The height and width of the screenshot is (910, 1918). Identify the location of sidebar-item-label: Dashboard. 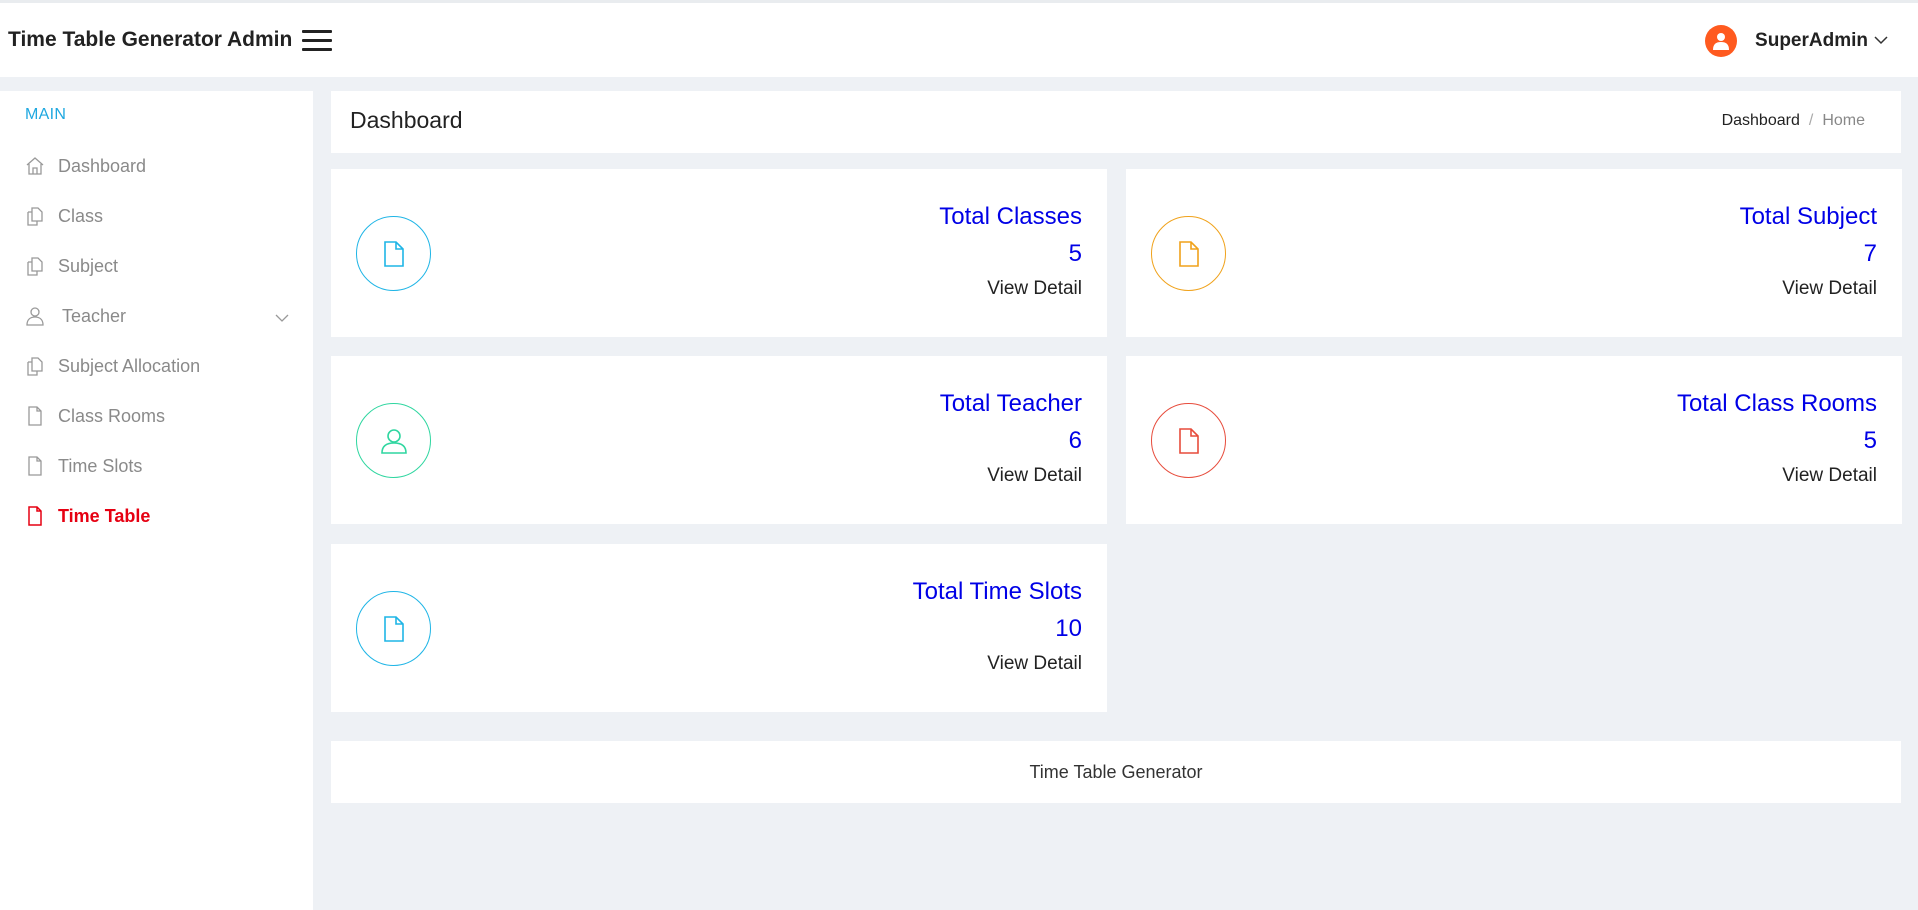
(102, 165).